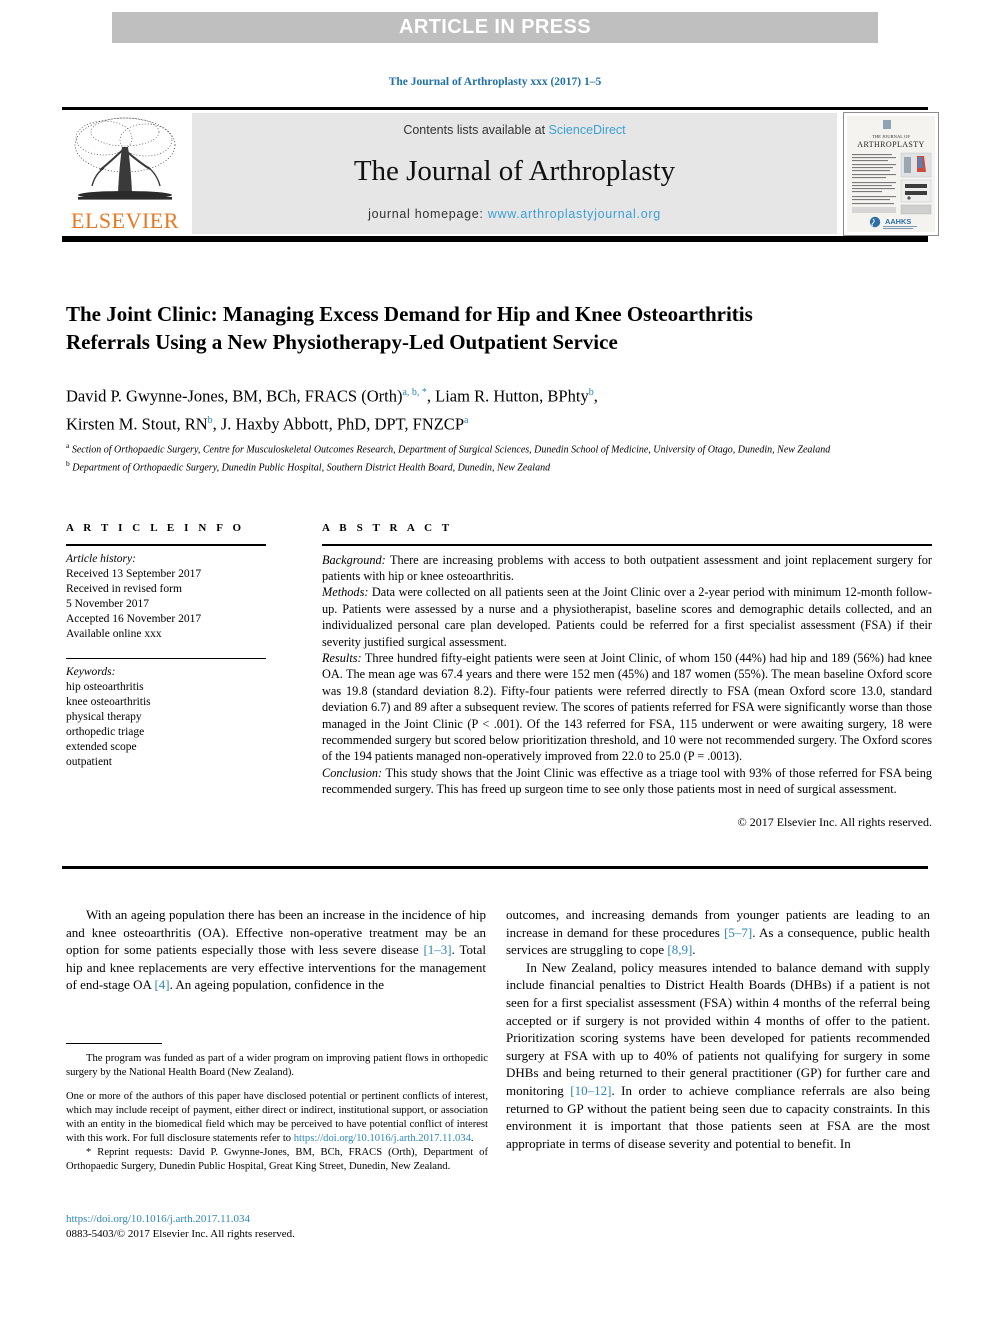  I want to click on journal-cover-inner: THE JOURNAL OF ARTHROPLASTY AAHKS, so click(891, 174).